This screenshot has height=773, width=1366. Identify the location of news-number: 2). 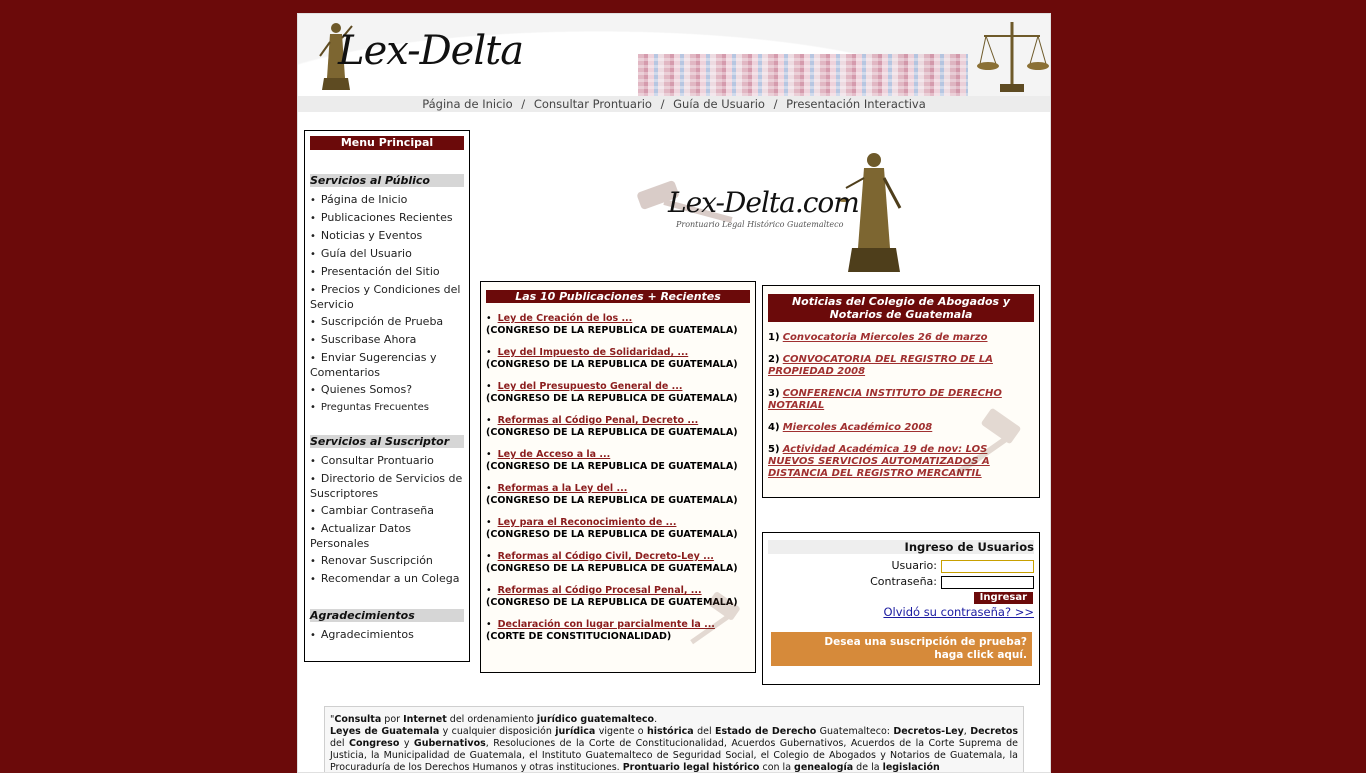
(774, 359).